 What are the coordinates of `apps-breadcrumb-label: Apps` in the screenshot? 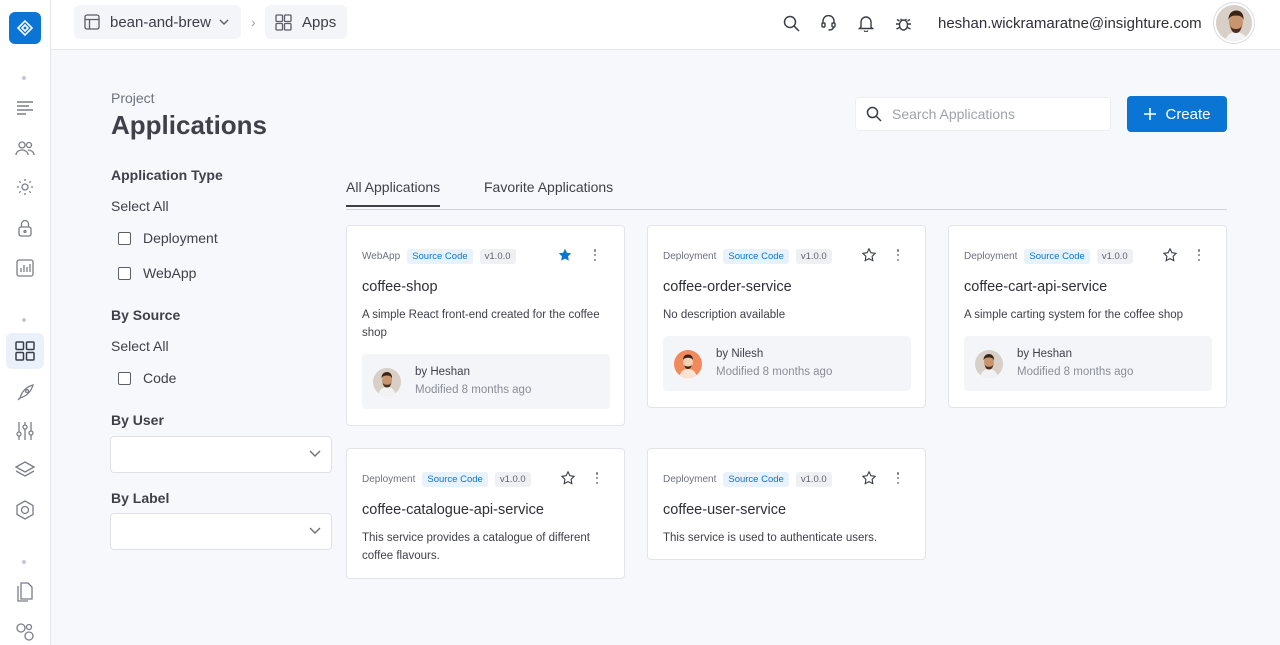 It's located at (319, 22).